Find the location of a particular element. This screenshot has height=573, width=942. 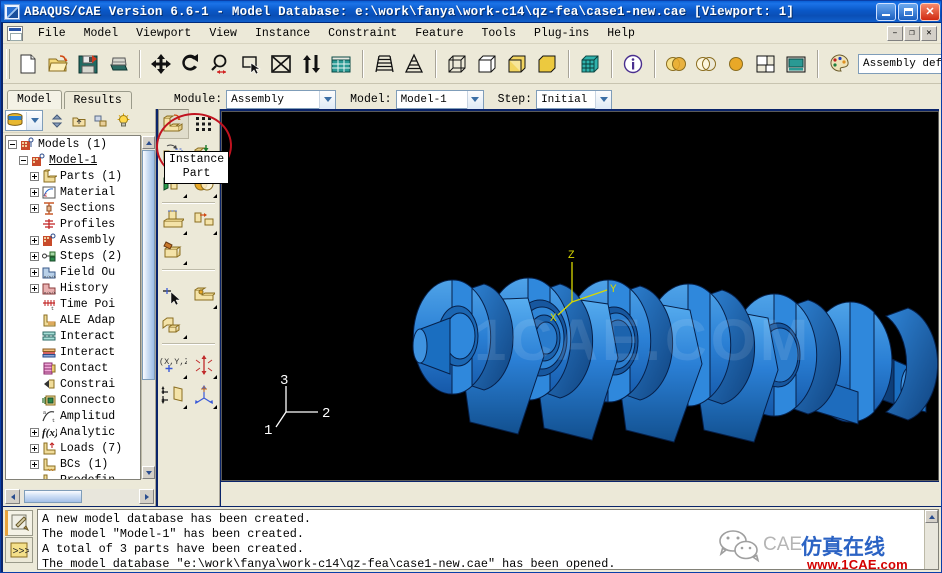

menu-constraint: Constraint is located at coordinates (362, 33).